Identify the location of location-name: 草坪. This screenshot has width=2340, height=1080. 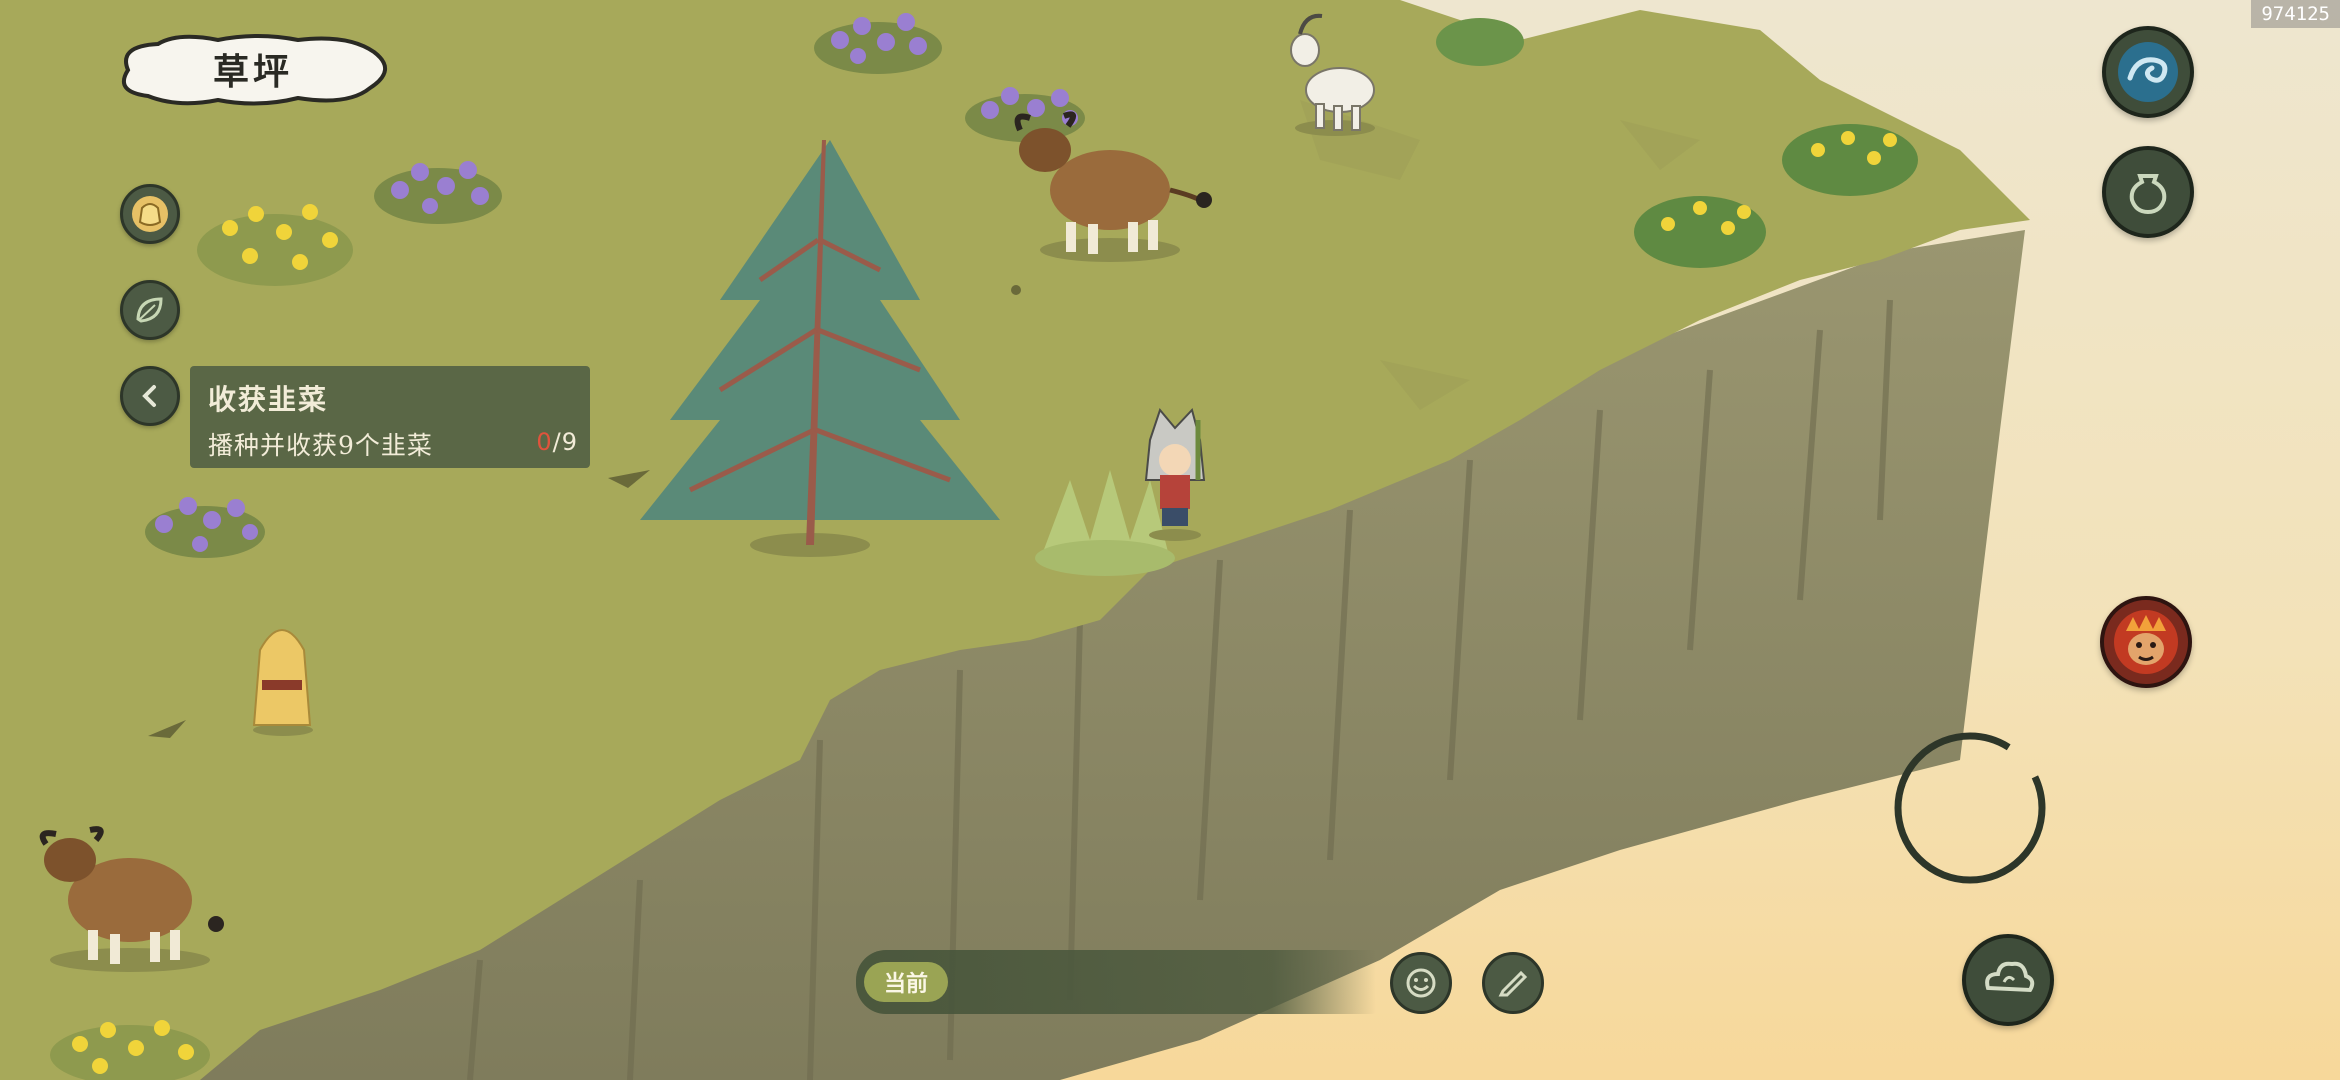
(252, 72).